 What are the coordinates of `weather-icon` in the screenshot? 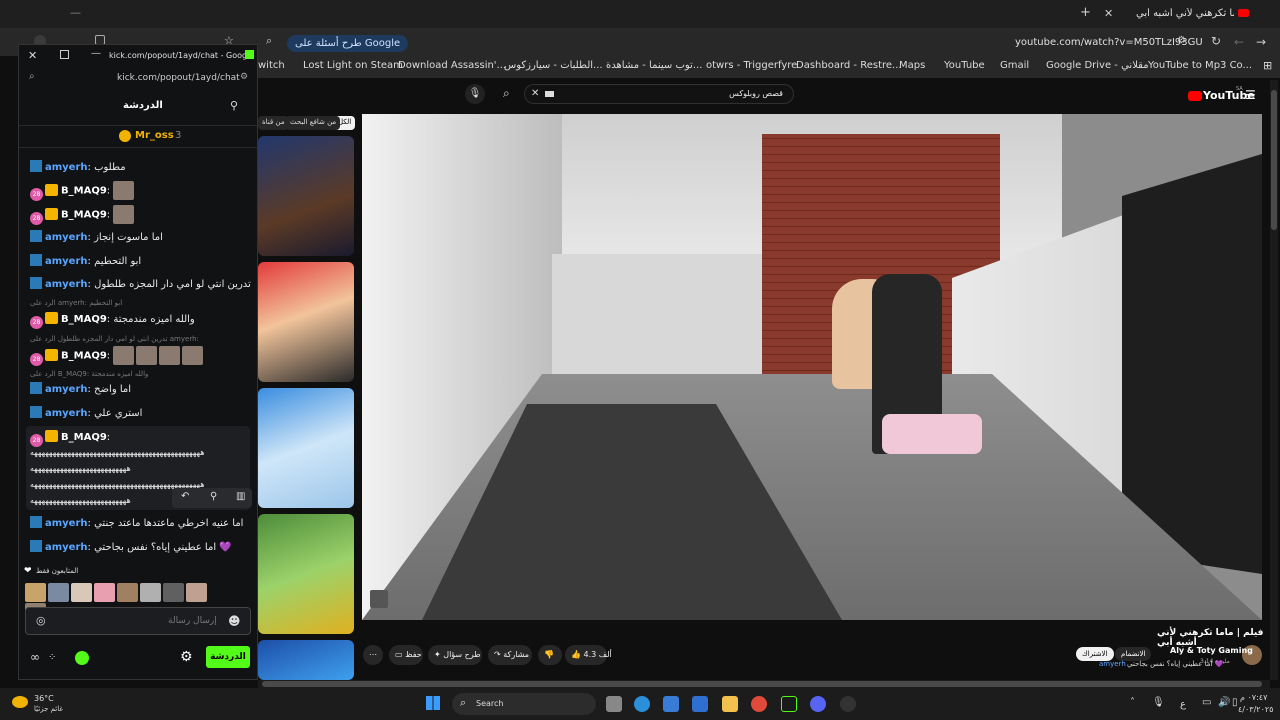 It's located at (20, 702).